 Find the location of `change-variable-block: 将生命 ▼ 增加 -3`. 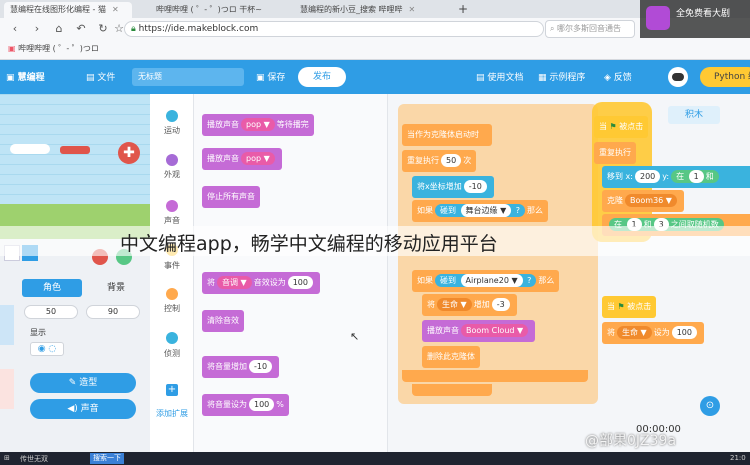

change-variable-block: 将生命 ▼ 增加 -3 is located at coordinates (469, 305).